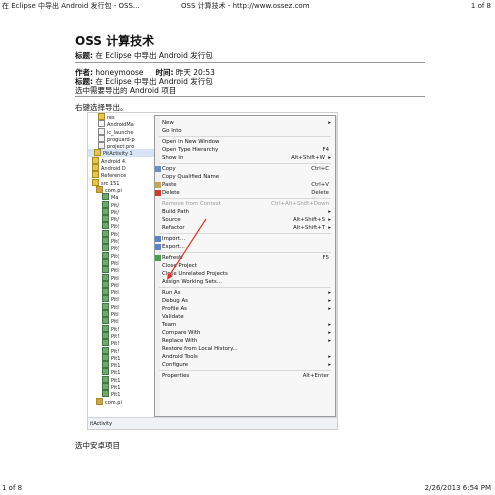 This screenshot has height=495, width=495. Describe the element at coordinates (145, 72) in the screenshot. I see `author-line: 作者: honeymoose 时间: 昨天 20:53` at that location.